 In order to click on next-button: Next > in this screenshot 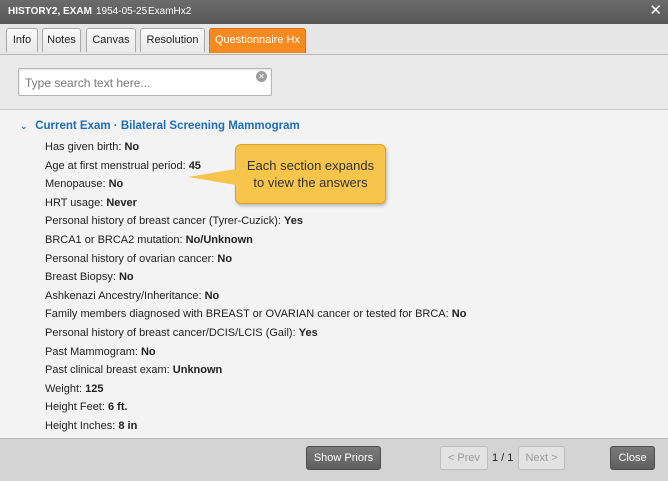, I will do `click(541, 458)`.